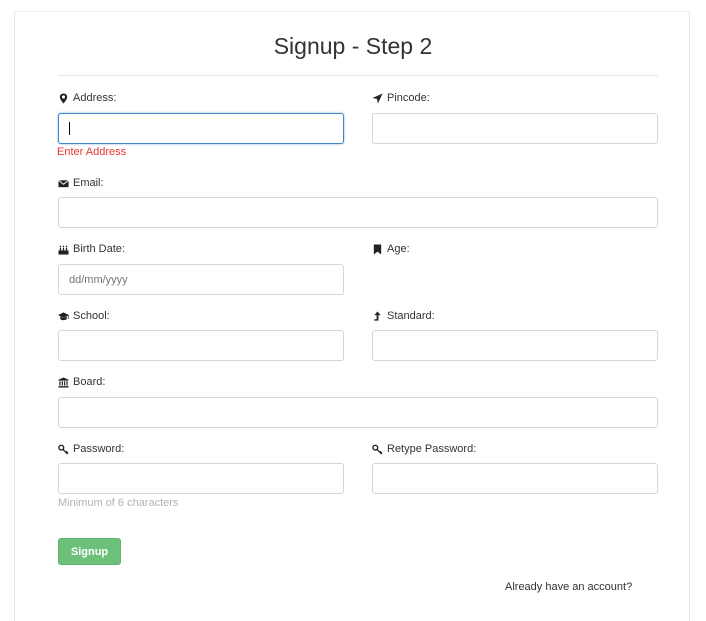  I want to click on level-up-icon, so click(377, 316).